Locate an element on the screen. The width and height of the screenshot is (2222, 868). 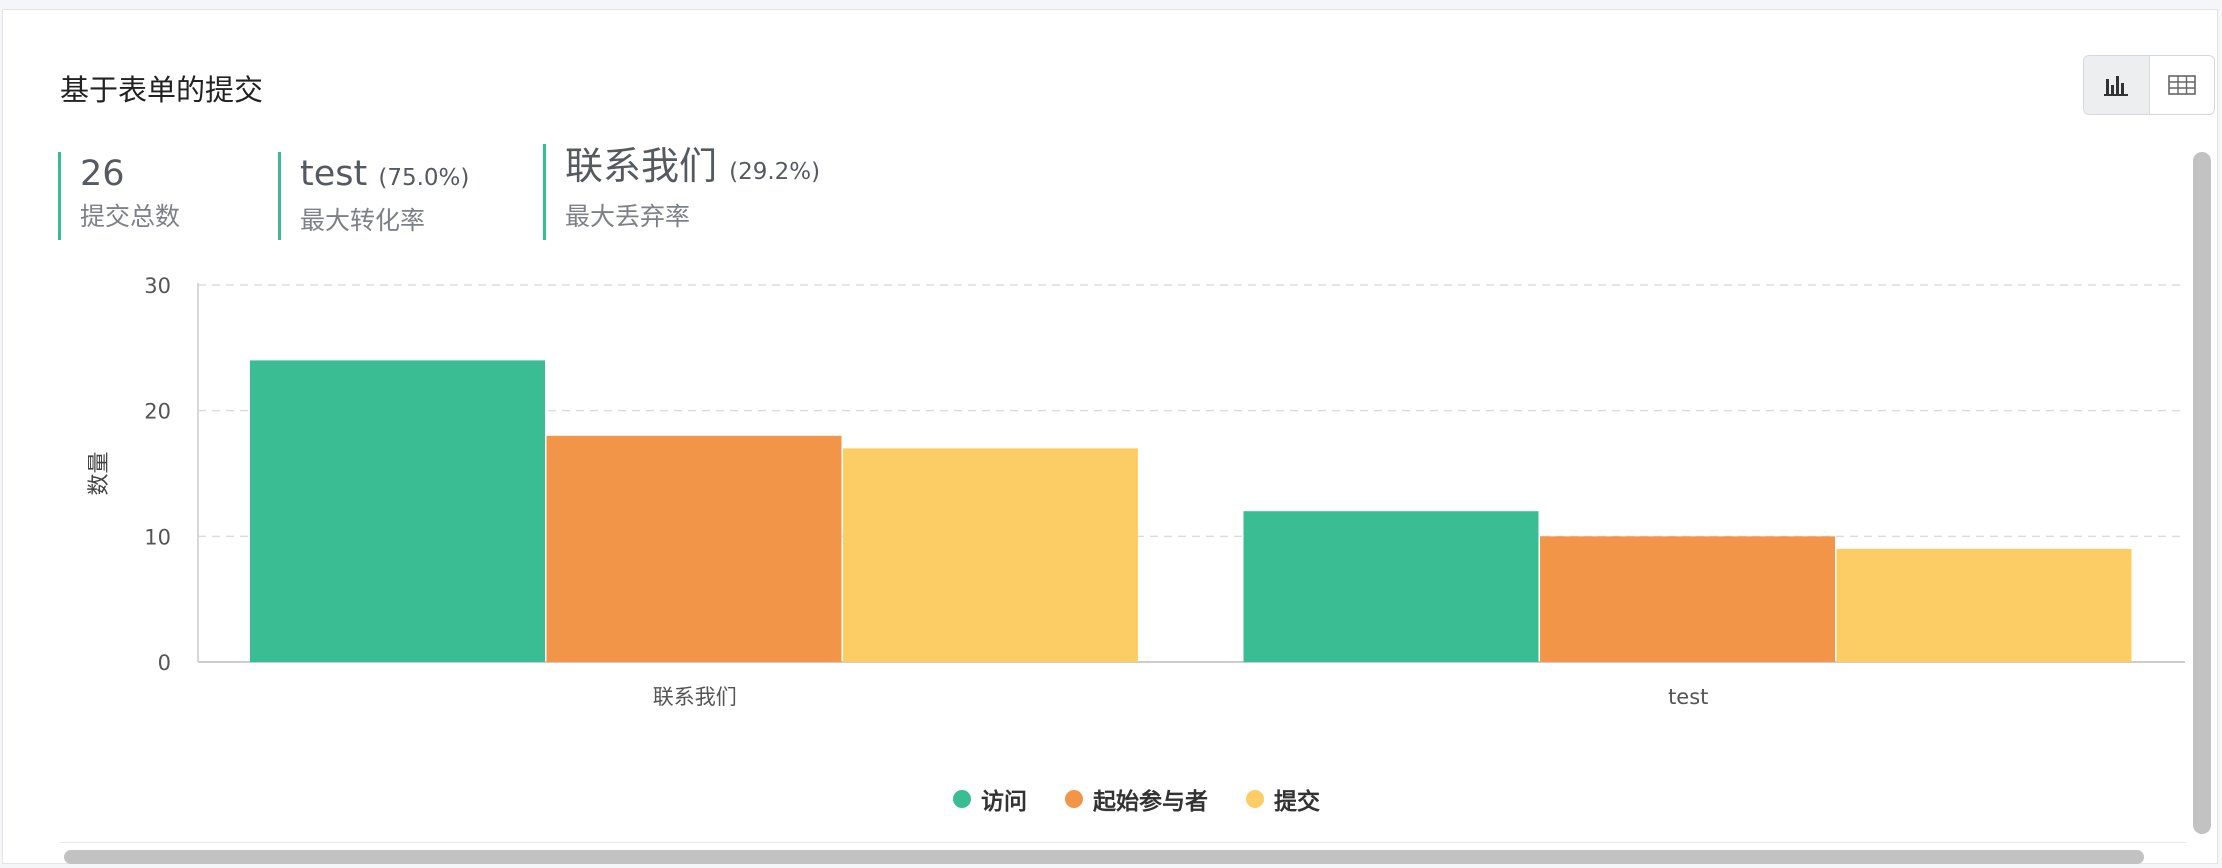
y-tick-label: 20 is located at coordinates (157, 412).